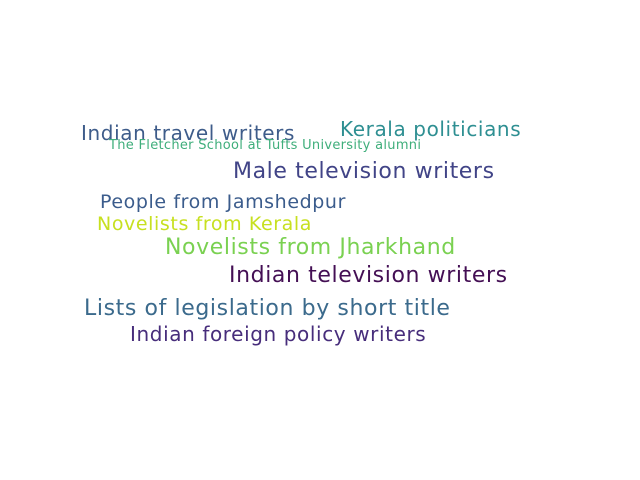 The height and width of the screenshot is (480, 640). What do you see at coordinates (368, 275) in the screenshot?
I see `word-indian-television-writers: Indian television writers` at bounding box center [368, 275].